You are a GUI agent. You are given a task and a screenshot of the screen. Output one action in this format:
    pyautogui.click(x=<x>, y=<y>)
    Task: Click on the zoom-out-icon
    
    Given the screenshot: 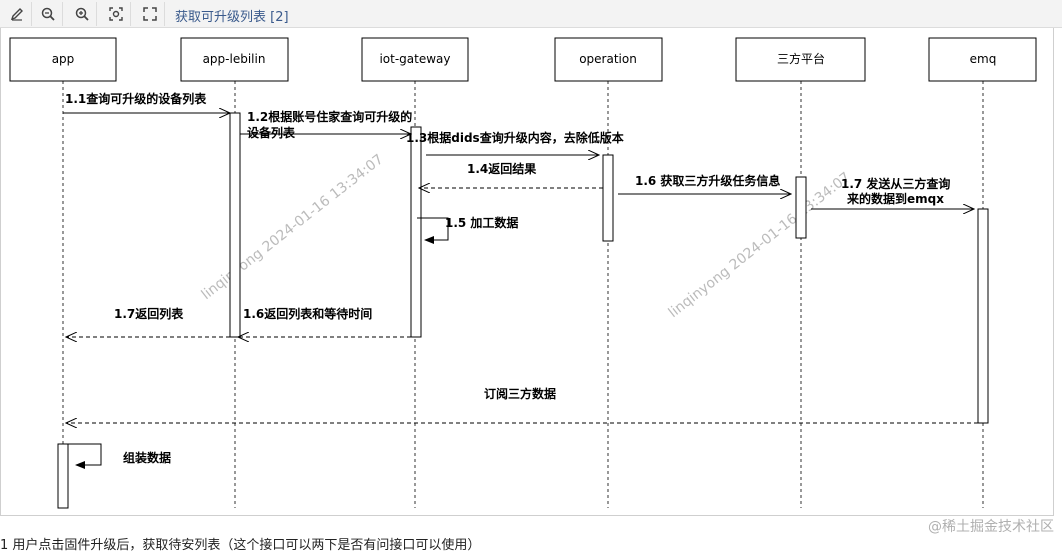 What is the action you would take?
    pyautogui.click(x=48, y=14)
    